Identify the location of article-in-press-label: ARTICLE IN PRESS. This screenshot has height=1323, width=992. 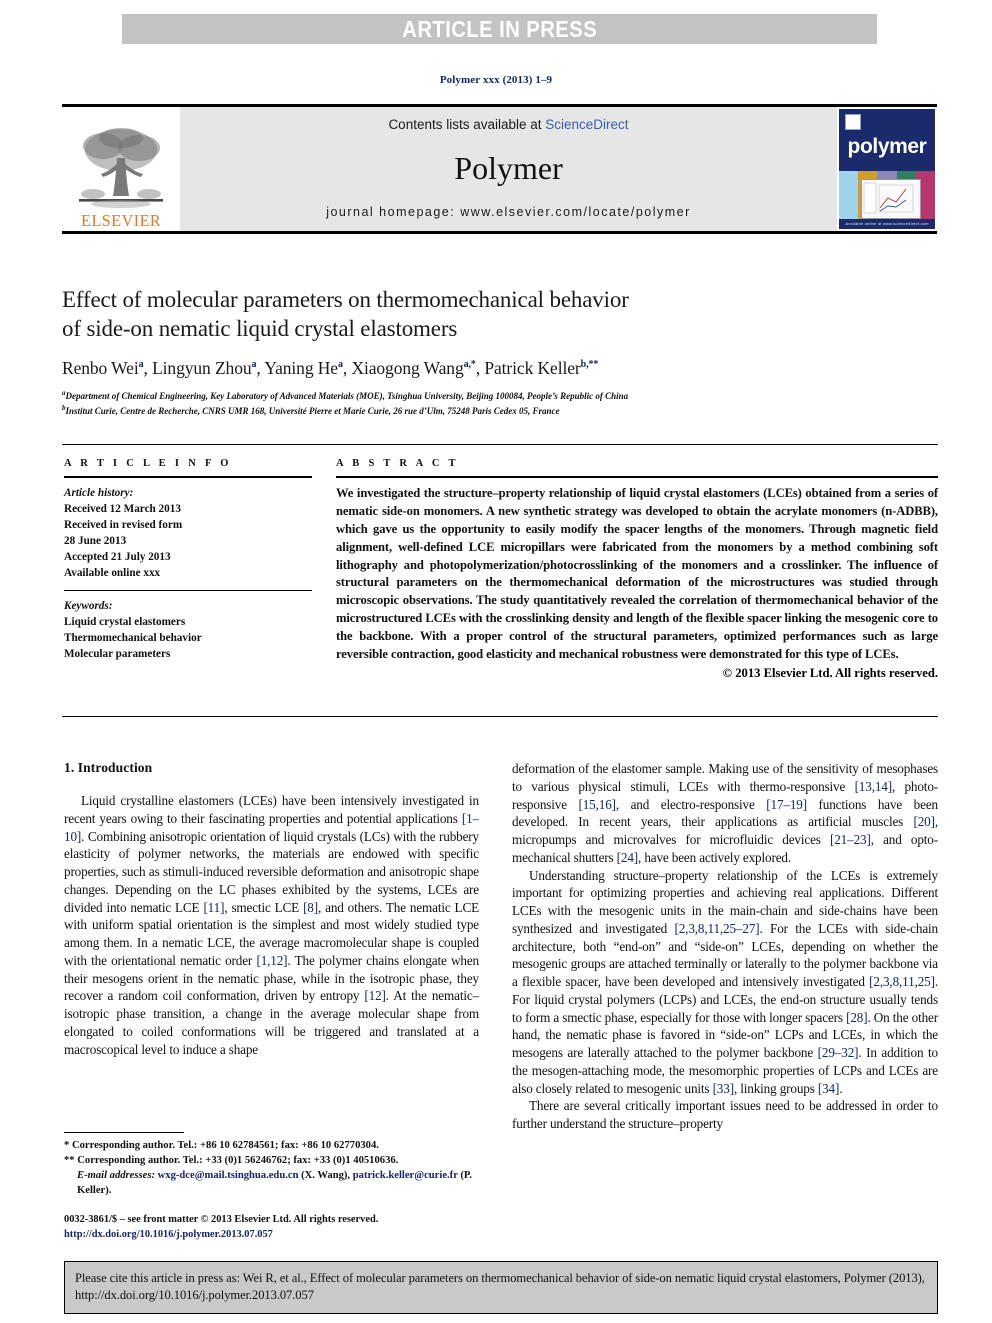
(499, 28).